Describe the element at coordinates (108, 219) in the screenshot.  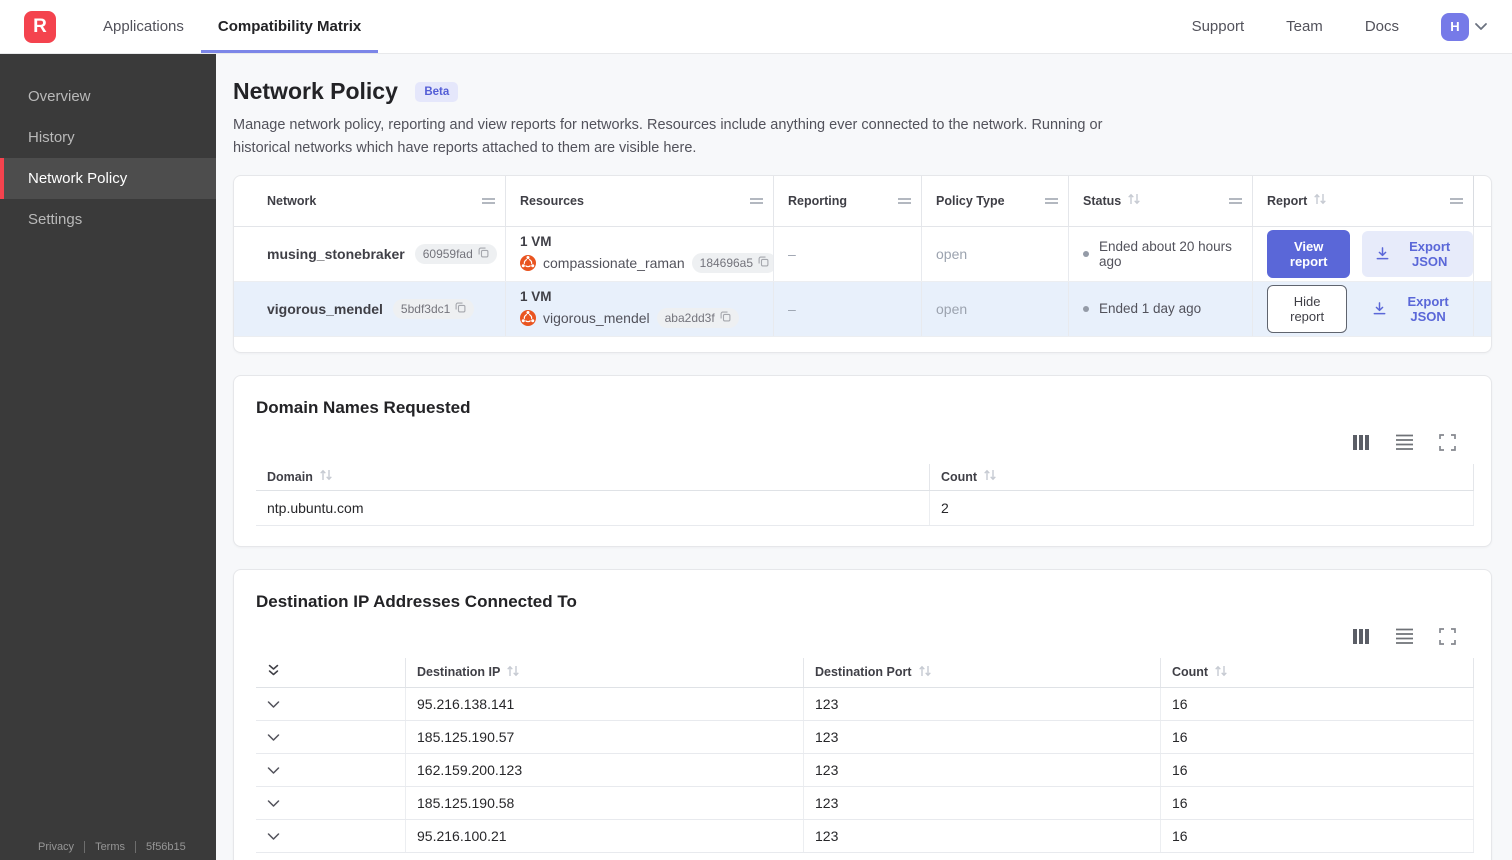
I see `sidebar-item-settings: Settings` at that location.